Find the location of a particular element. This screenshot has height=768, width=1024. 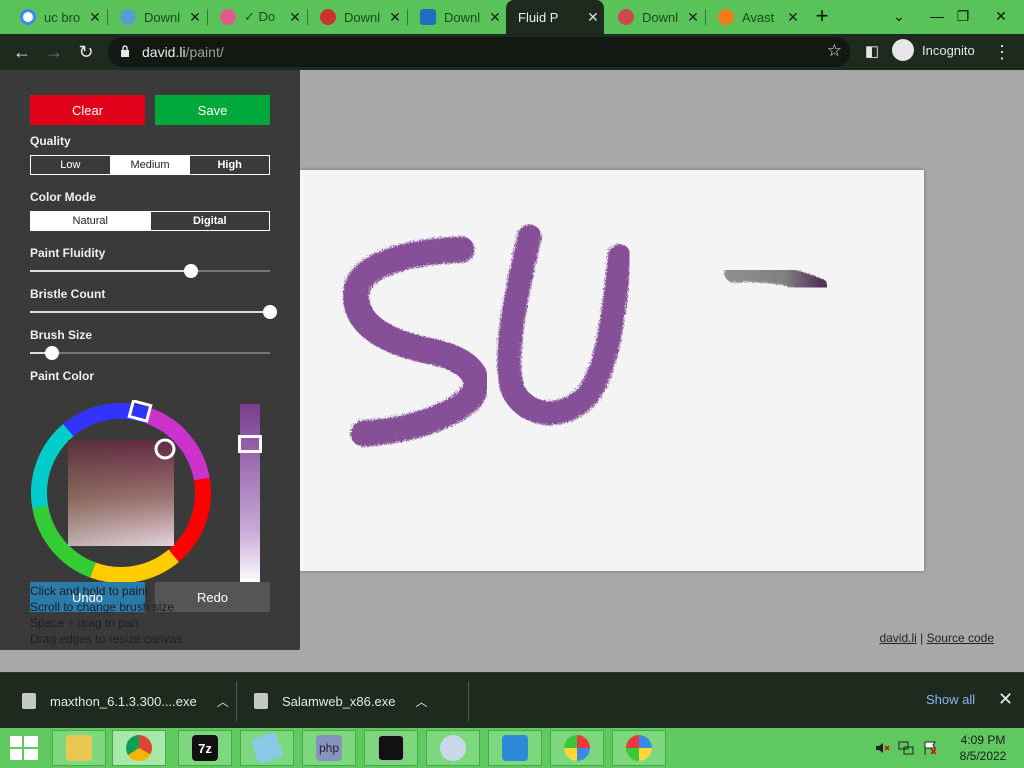

side-panel-icon: ◧ is located at coordinates (872, 52).